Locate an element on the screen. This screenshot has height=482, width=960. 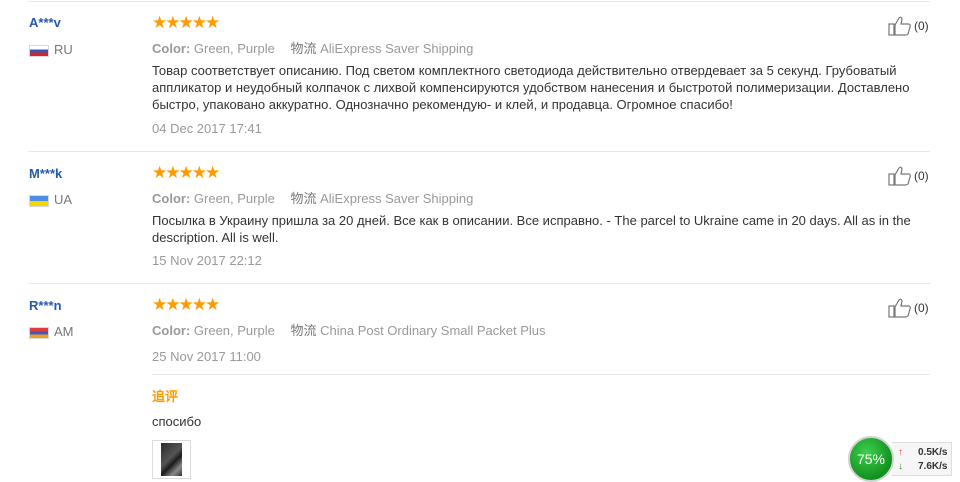
additional-review-text: спосибо is located at coordinates (177, 421).